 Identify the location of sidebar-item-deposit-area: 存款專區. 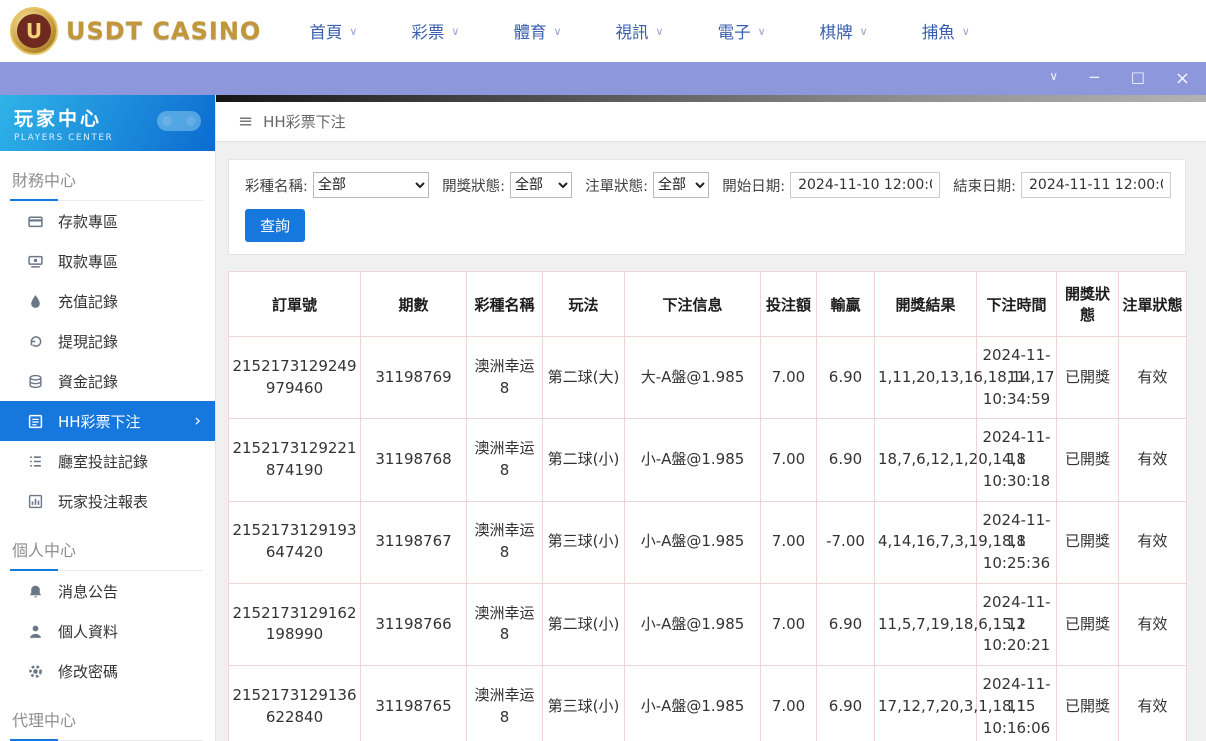
(107, 221).